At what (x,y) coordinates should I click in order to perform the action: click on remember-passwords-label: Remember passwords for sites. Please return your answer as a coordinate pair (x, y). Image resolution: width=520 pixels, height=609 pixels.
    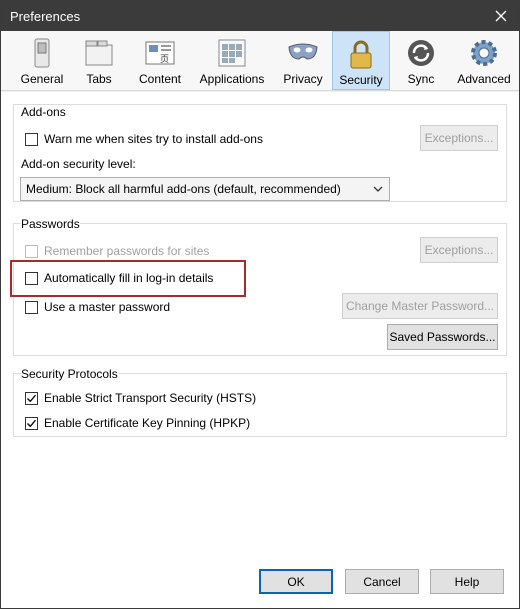
    Looking at the image, I should click on (127, 251).